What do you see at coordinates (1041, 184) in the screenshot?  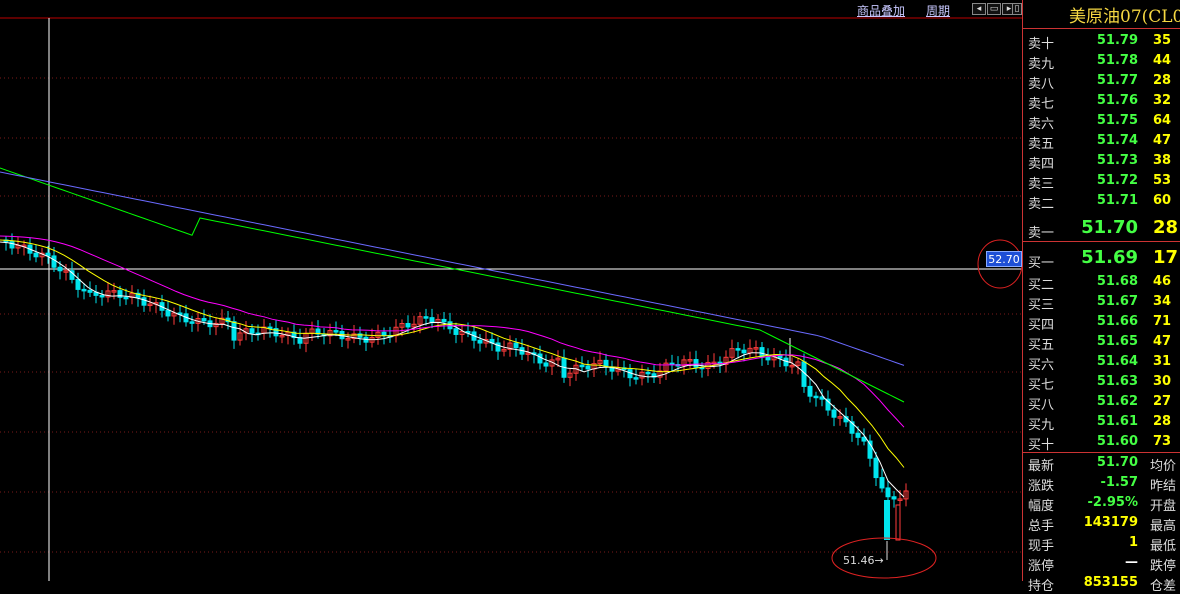 I see `level-label: 卖三` at bounding box center [1041, 184].